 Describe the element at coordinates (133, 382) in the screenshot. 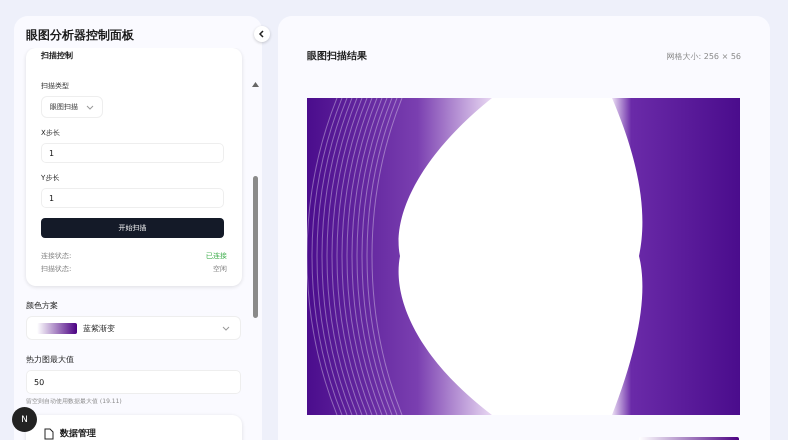

I see `heatmap-max-input: 50` at that location.